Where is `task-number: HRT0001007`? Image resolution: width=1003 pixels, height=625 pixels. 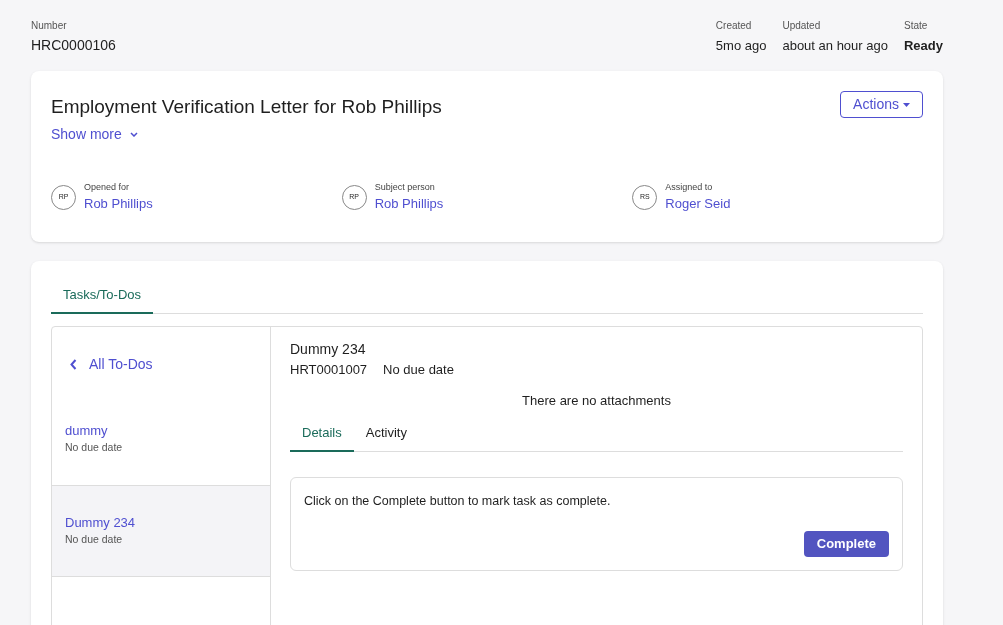 task-number: HRT0001007 is located at coordinates (329, 369).